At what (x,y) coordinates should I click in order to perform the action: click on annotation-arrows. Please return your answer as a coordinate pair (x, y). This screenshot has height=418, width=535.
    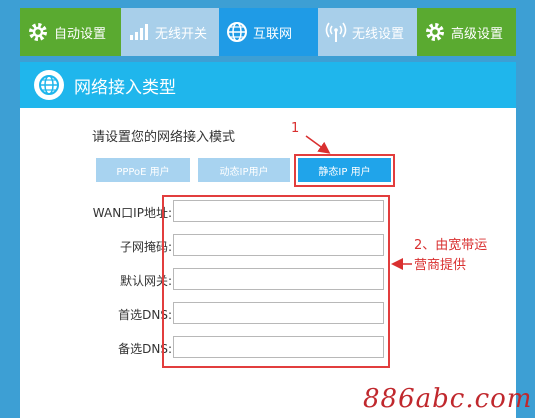
    Looking at the image, I should click on (358, 202).